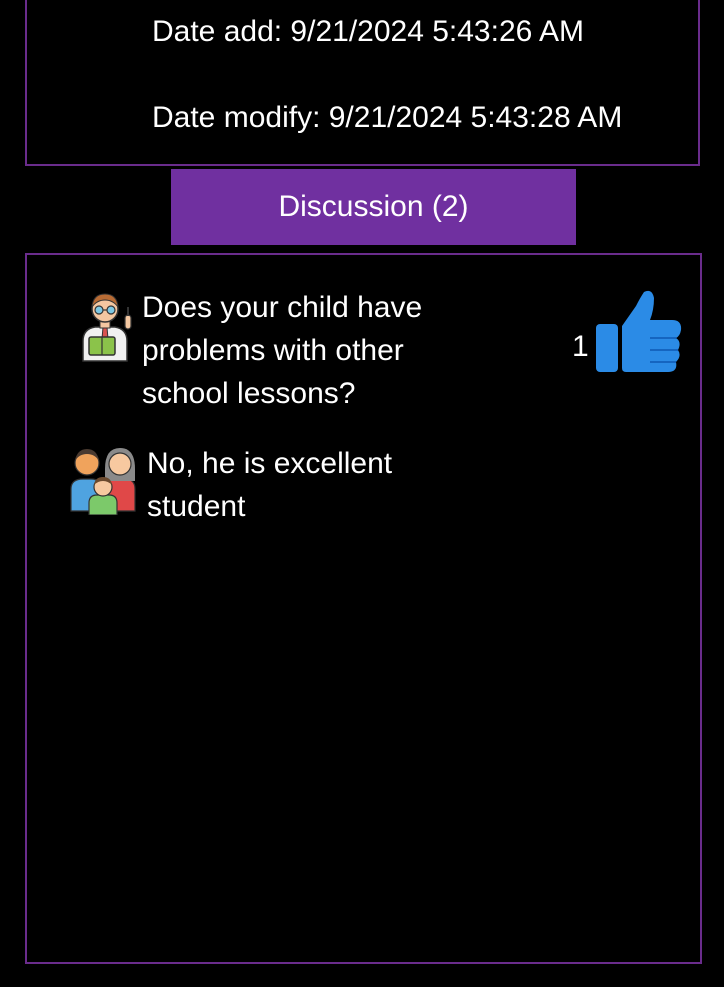 Image resolution: width=724 pixels, height=987 pixels. Describe the element at coordinates (387, 117) in the screenshot. I see `date-modified-text: Date modify: 9/21/2024 5:43:28 AM` at that location.